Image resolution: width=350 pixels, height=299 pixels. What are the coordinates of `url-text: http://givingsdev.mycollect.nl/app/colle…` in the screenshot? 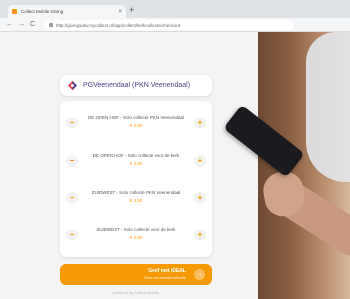 It's located at (118, 25).